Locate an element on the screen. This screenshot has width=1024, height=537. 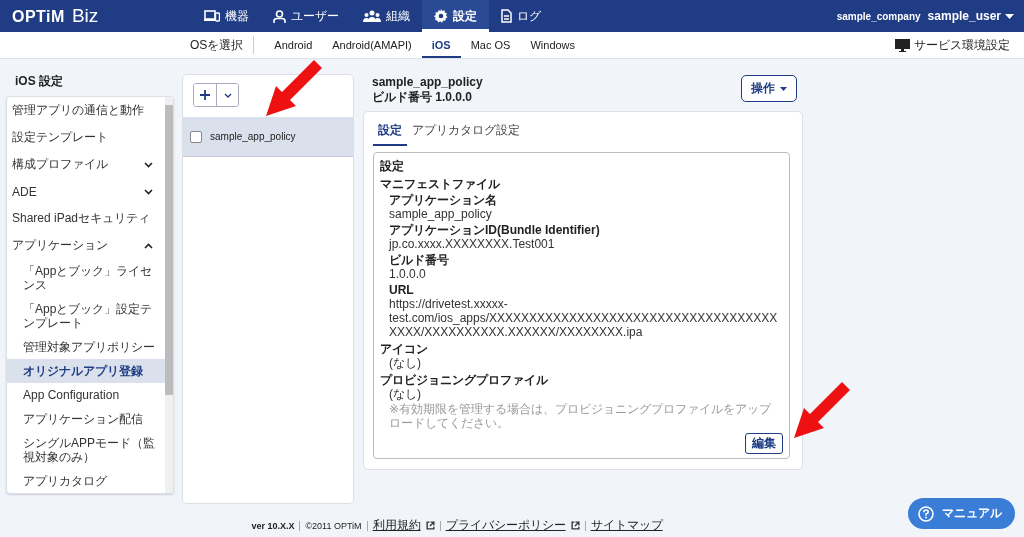
scrollbar is located at coordinates (169, 295).